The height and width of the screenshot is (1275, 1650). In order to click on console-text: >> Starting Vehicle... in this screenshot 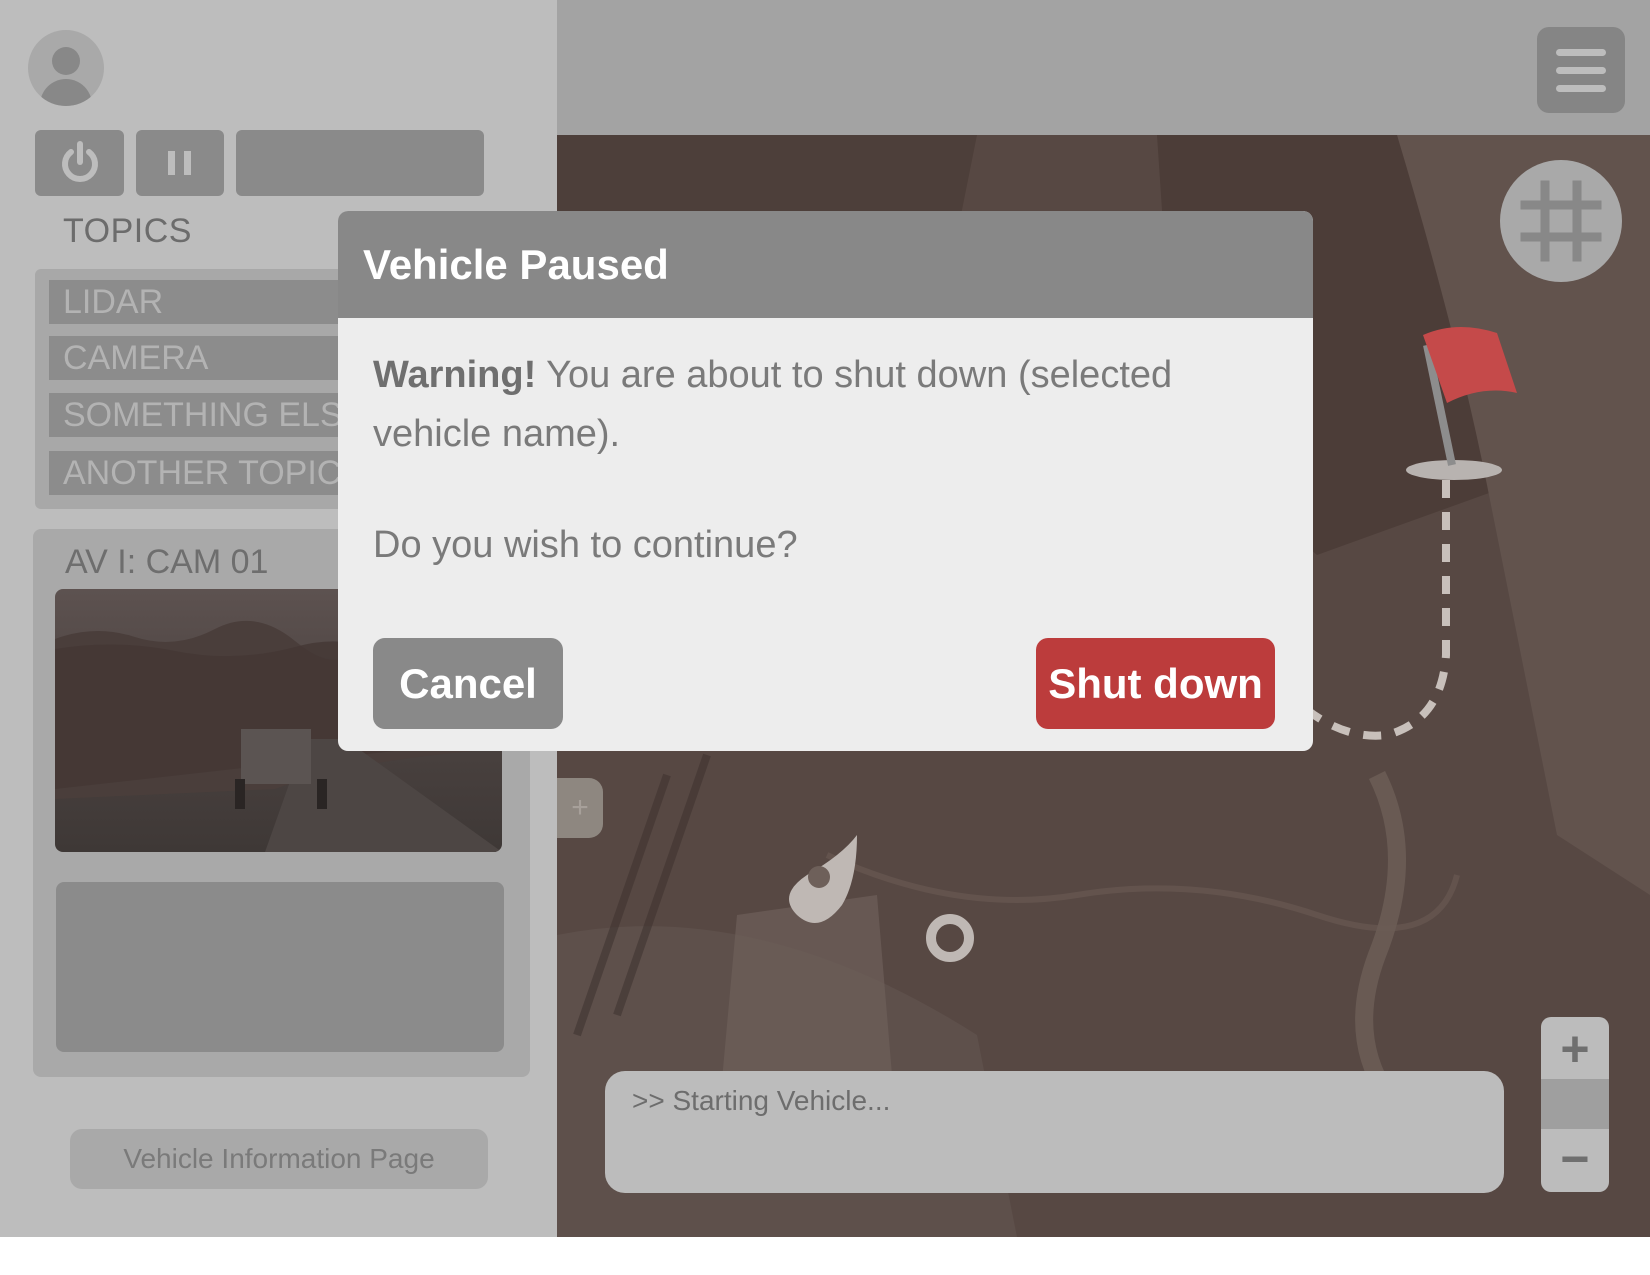, I will do `click(761, 1100)`.